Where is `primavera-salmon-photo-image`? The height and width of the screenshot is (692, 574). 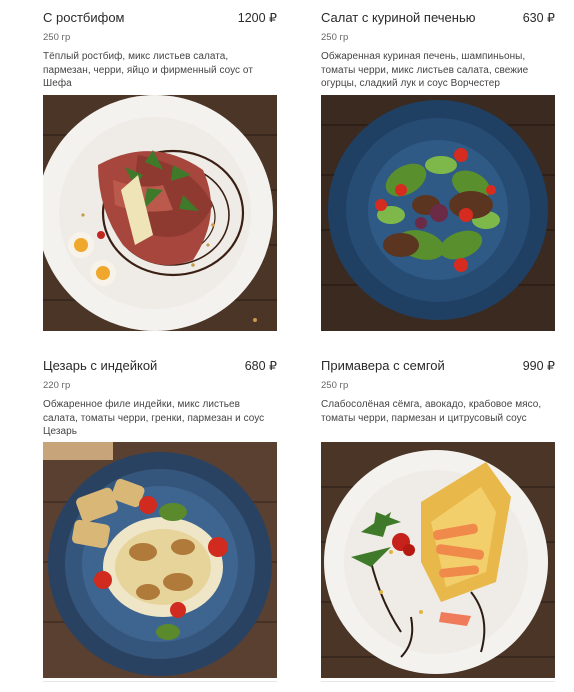 primavera-salmon-photo-image is located at coordinates (438, 560).